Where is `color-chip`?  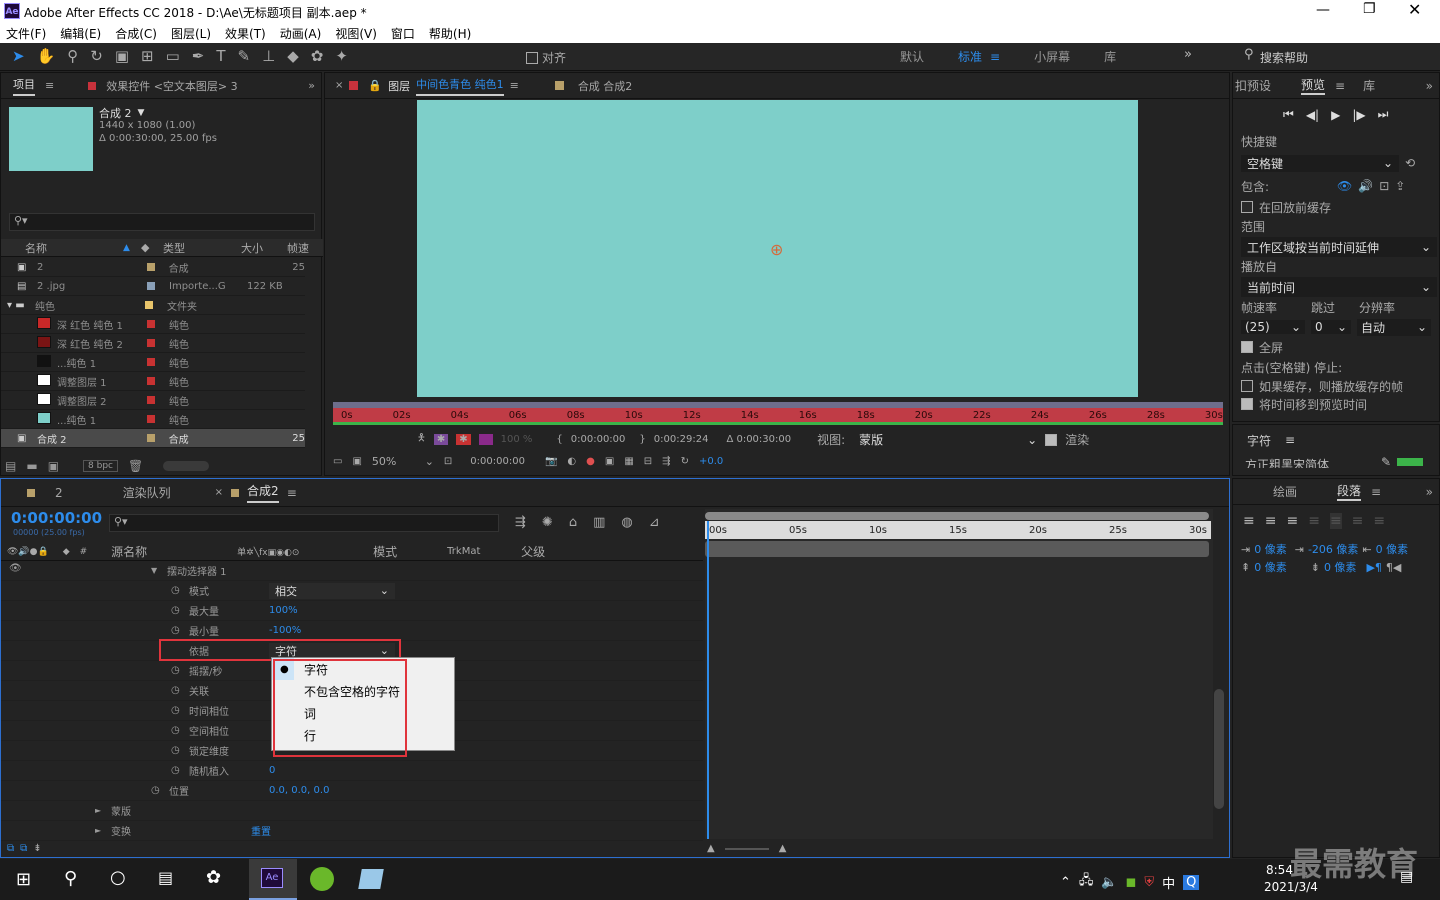 color-chip is located at coordinates (485, 439).